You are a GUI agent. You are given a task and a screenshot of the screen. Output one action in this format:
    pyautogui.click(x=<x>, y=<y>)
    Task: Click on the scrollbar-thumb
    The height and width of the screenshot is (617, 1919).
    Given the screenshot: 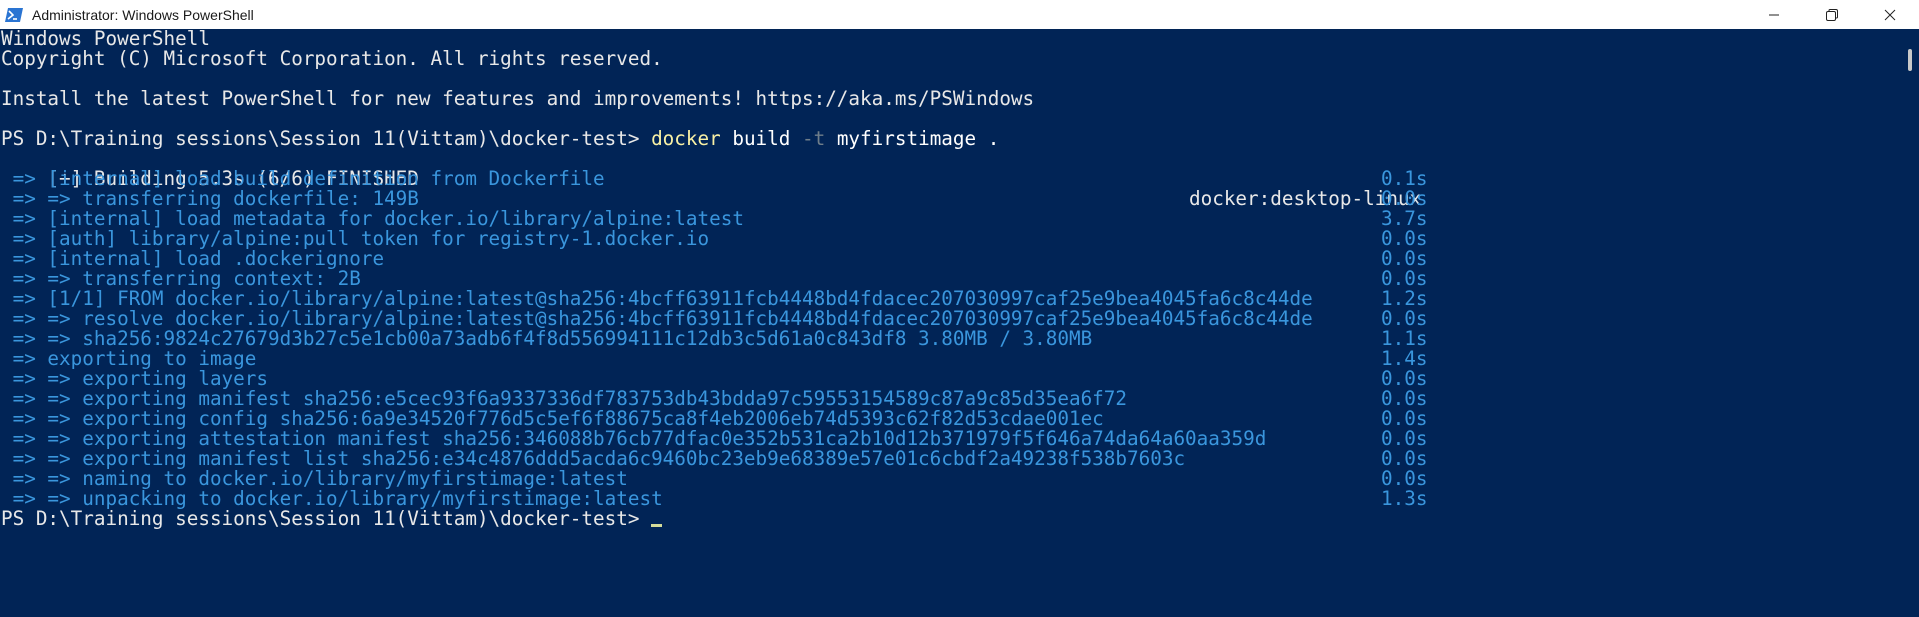 What is the action you would take?
    pyautogui.click(x=1910, y=60)
    